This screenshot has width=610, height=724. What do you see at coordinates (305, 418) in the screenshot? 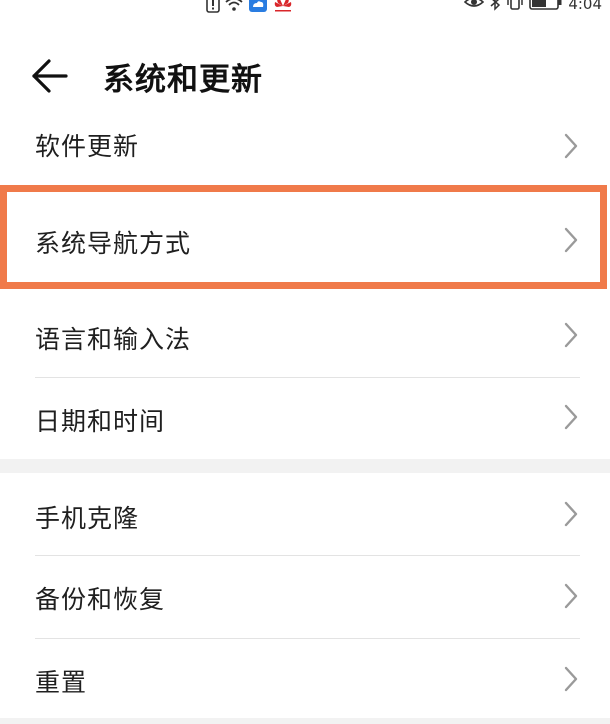
I see `menu-item-date-time: 日期和时间` at bounding box center [305, 418].